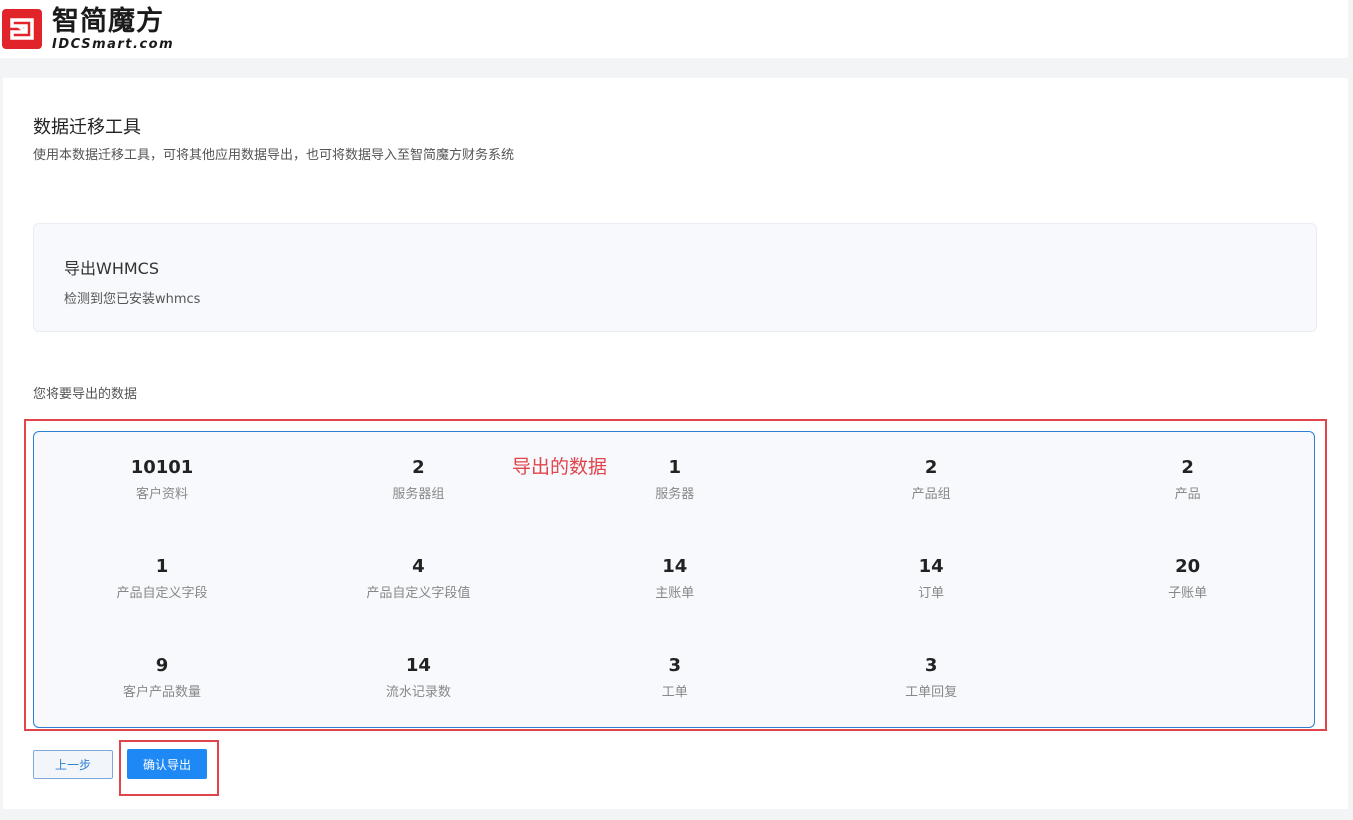 The height and width of the screenshot is (820, 1353). Describe the element at coordinates (931, 677) in the screenshot. I see `export-stat-item: 3 工单回复` at that location.